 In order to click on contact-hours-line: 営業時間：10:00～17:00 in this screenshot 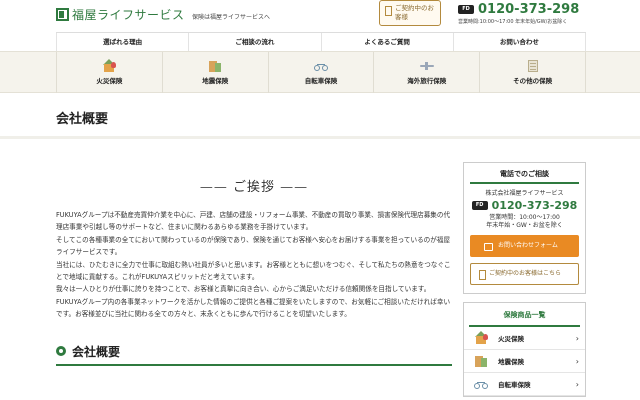, I will do `click(524, 217)`.